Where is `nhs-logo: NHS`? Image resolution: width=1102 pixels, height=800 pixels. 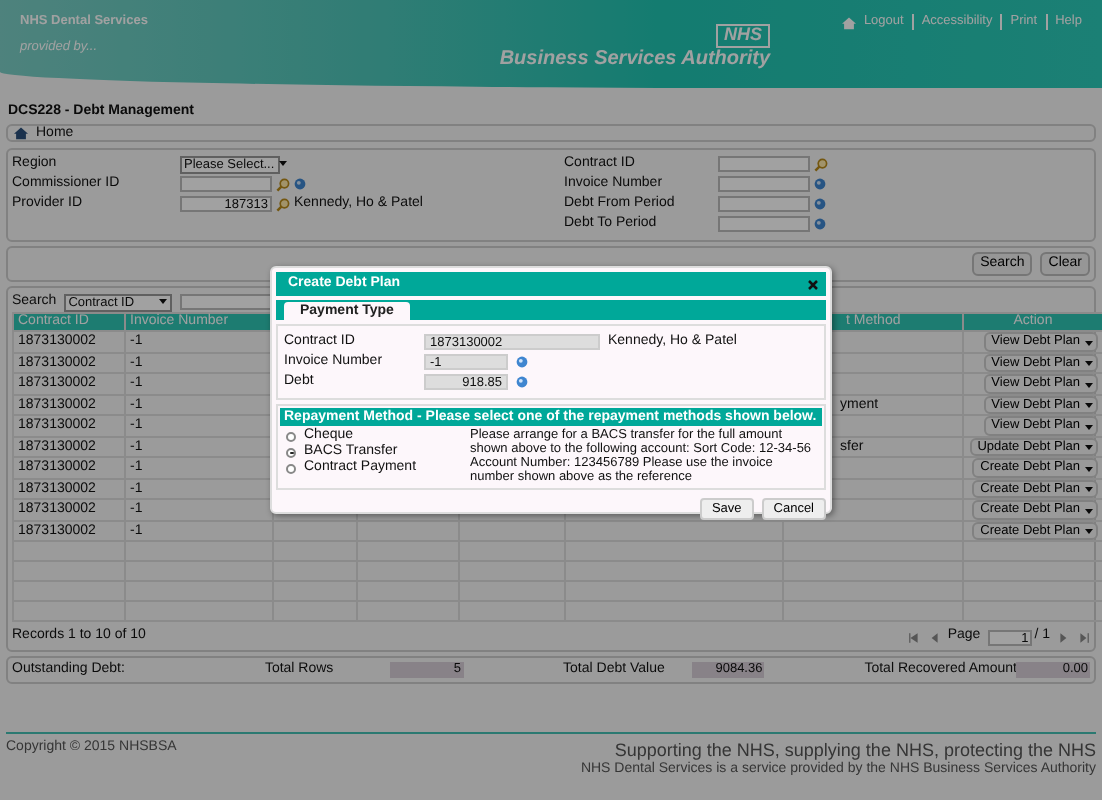 nhs-logo: NHS is located at coordinates (743, 36).